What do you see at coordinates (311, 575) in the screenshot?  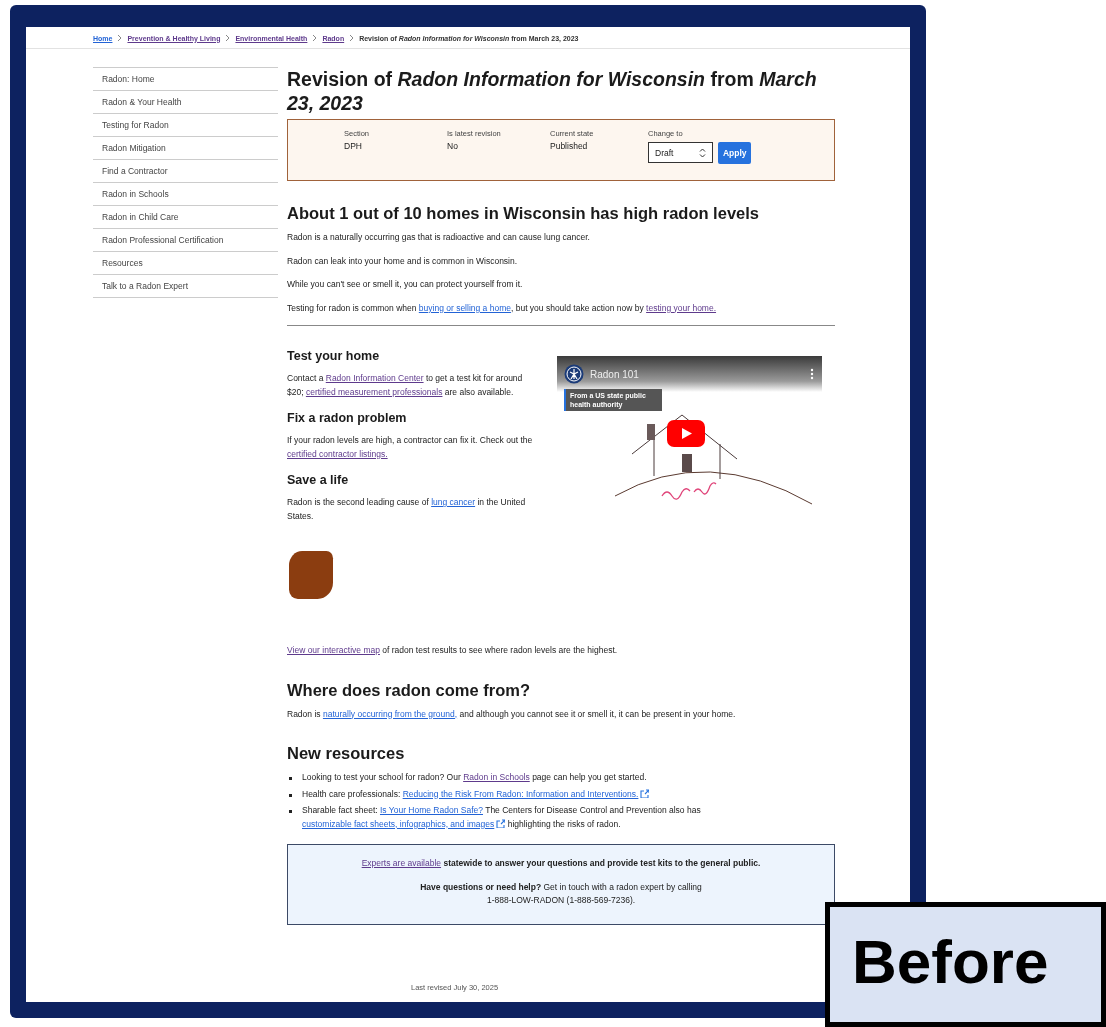 I see `map-thumbnail` at bounding box center [311, 575].